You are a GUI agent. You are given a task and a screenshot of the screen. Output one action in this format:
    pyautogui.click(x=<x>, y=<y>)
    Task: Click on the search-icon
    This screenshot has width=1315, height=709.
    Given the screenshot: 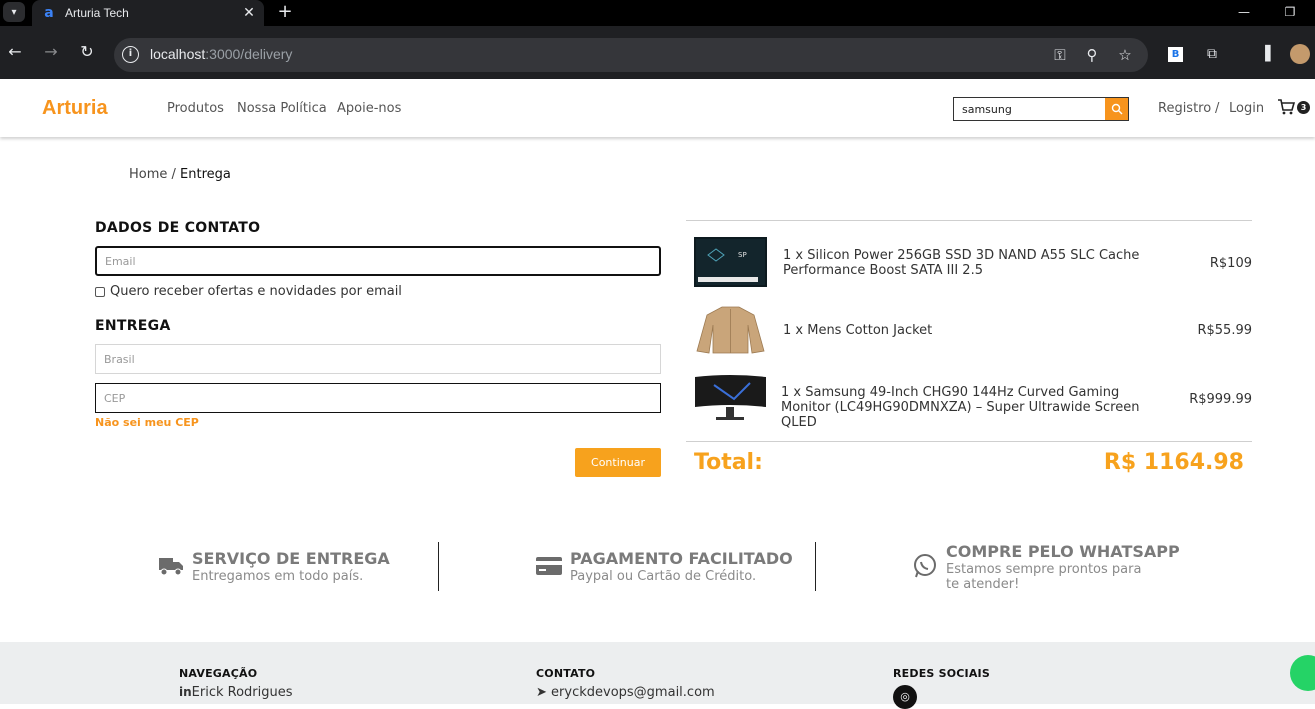 What is the action you would take?
    pyautogui.click(x=1116, y=109)
    